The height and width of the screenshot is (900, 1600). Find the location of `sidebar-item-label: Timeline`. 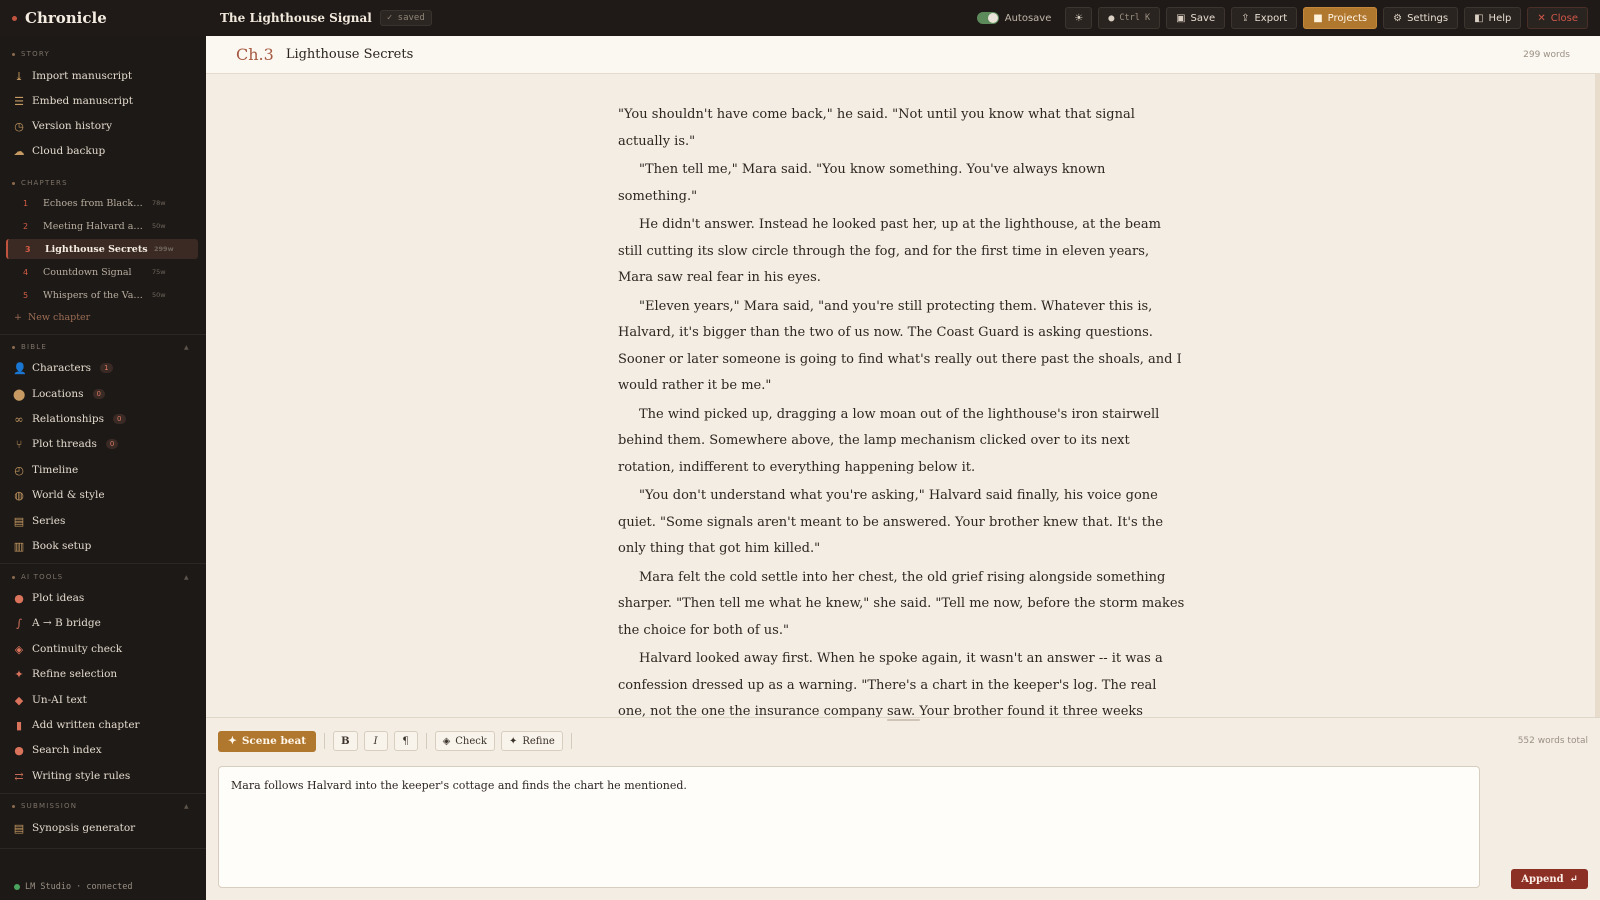

sidebar-item-label: Timeline is located at coordinates (55, 470).